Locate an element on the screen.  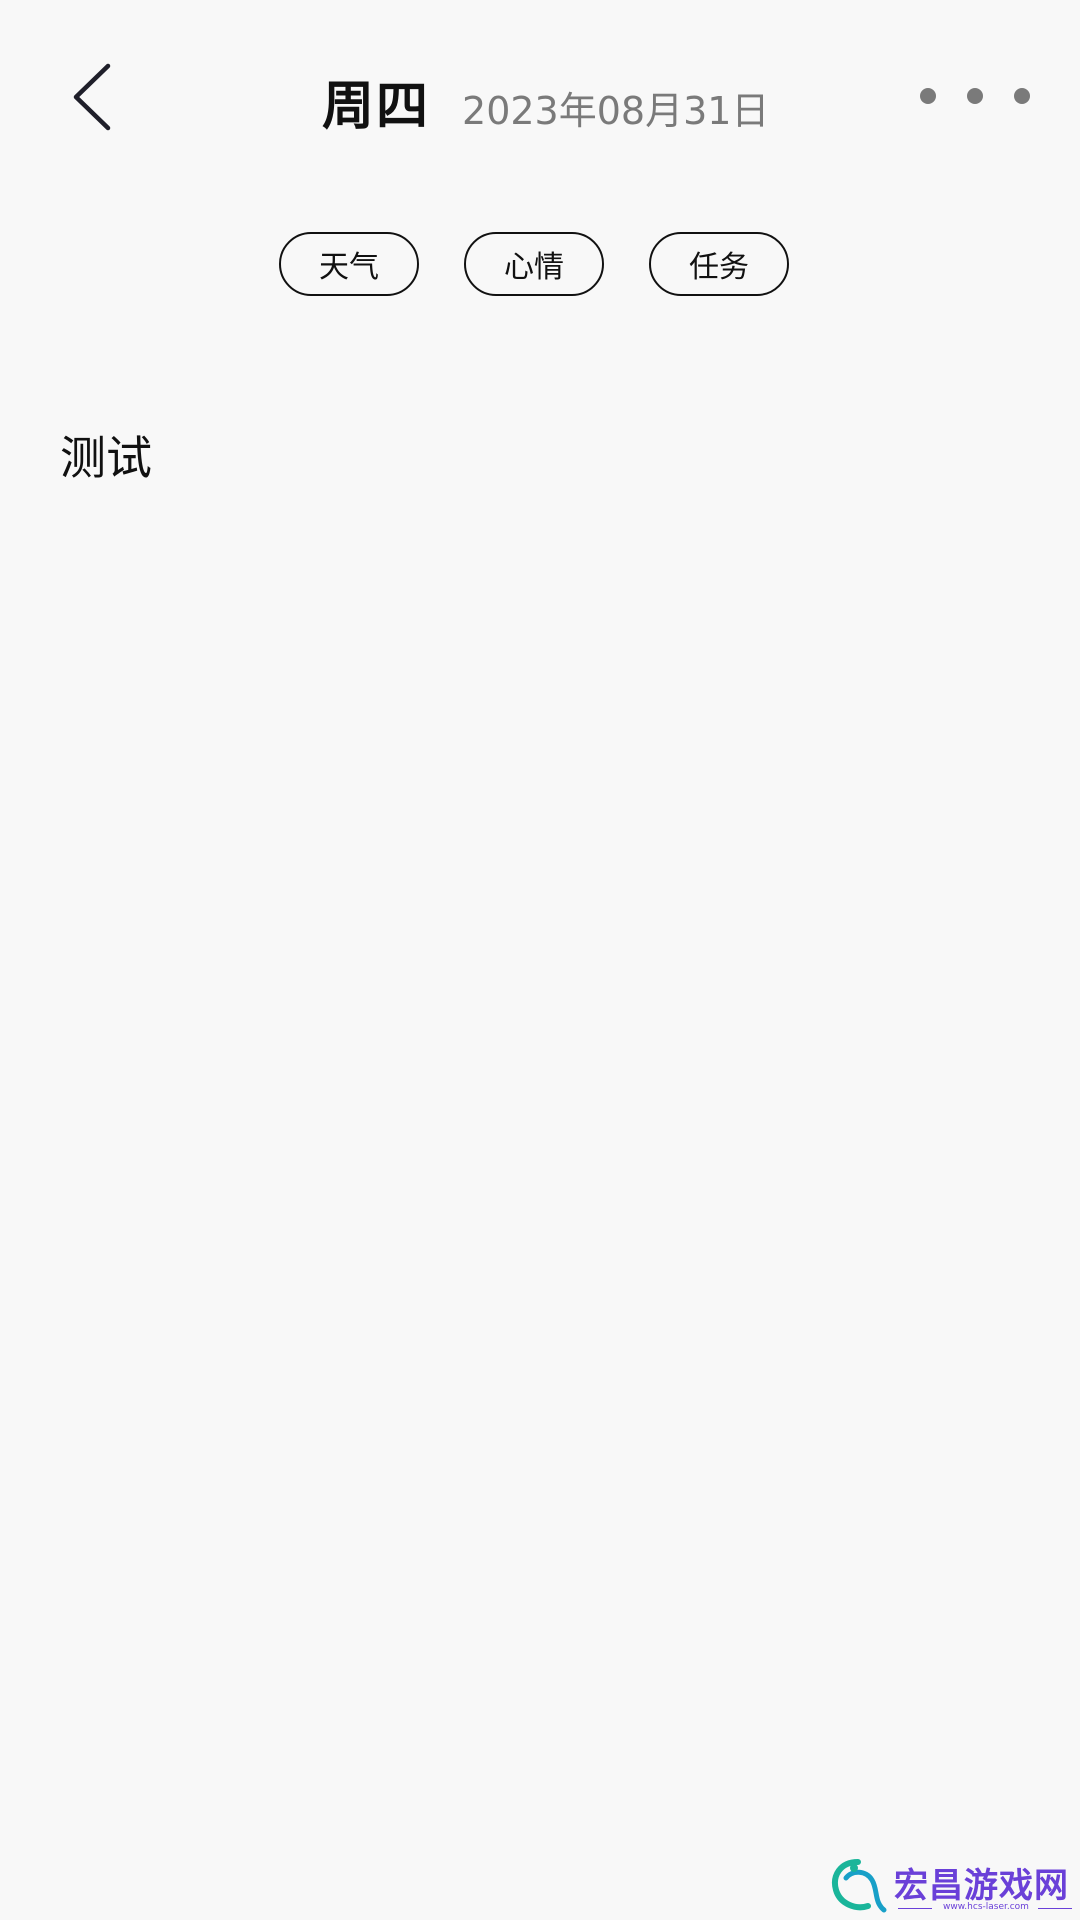
watermark-url: www.hcs-laser.com is located at coordinates (986, 1907).